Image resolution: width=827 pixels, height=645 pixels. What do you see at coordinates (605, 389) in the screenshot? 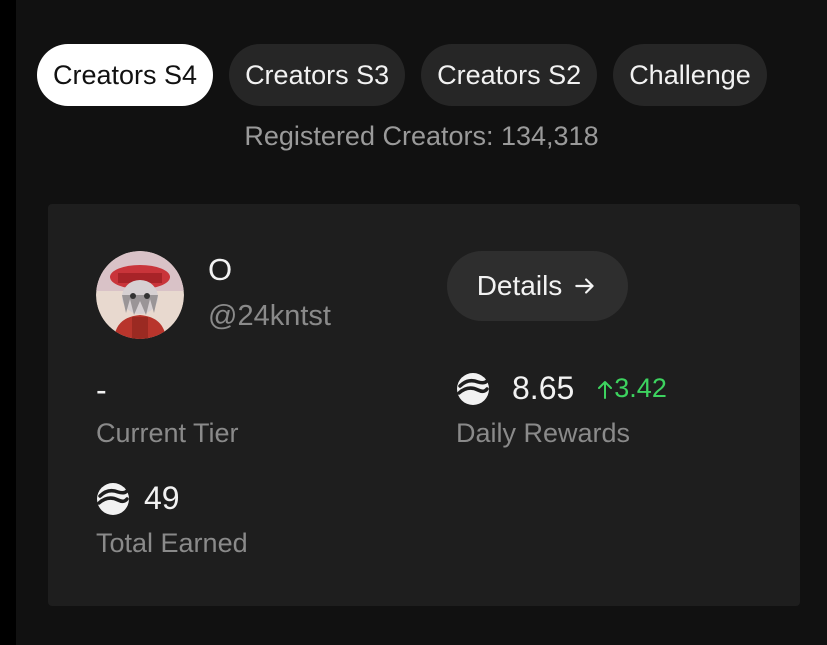
I see `arrow-up-icon` at bounding box center [605, 389].